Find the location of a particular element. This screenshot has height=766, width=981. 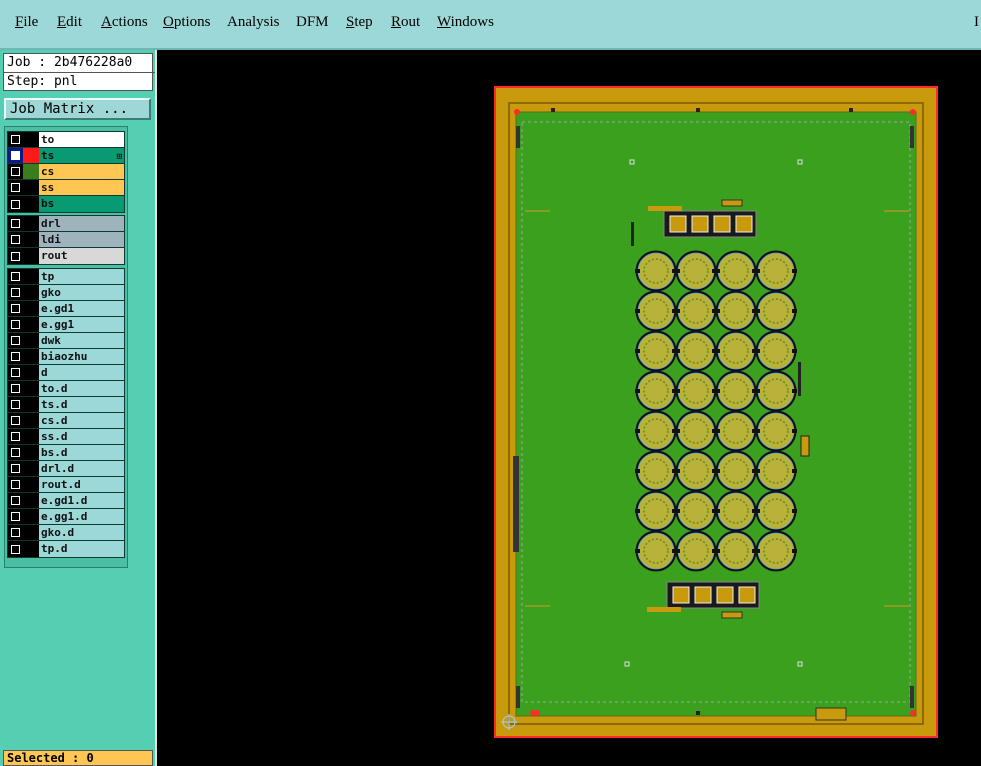

menu-rout: Rout is located at coordinates (405, 22).